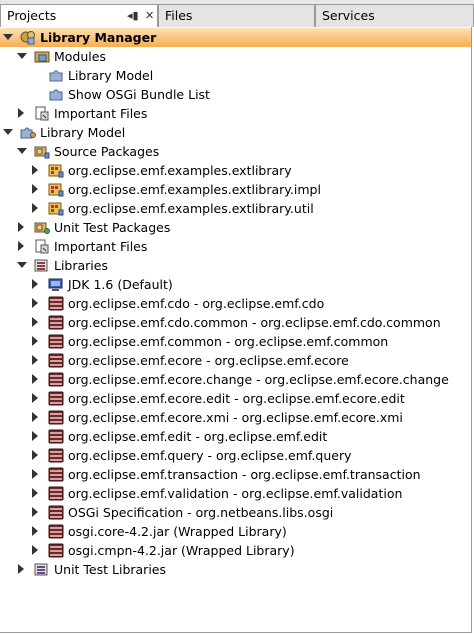 This screenshot has width=474, height=634. What do you see at coordinates (235, 284) in the screenshot?
I see `tree-node: JDK 1.6 (Default)` at bounding box center [235, 284].